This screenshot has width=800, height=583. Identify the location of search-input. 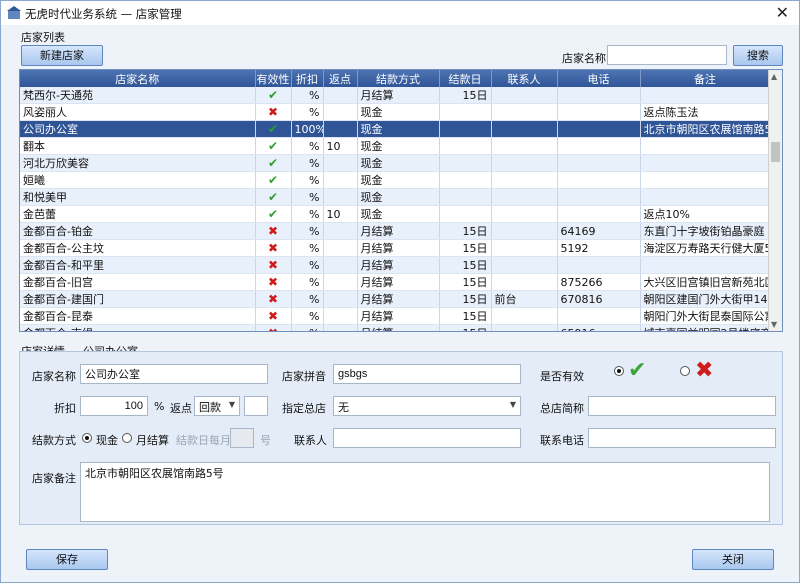
(667, 55).